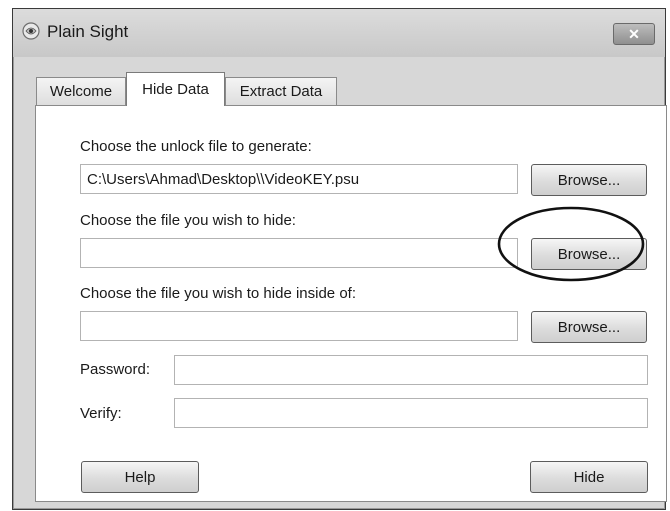 The height and width of the screenshot is (511, 670). What do you see at coordinates (188, 220) in the screenshot?
I see `hide-file-label: Choose the file you wish to hide:` at bounding box center [188, 220].